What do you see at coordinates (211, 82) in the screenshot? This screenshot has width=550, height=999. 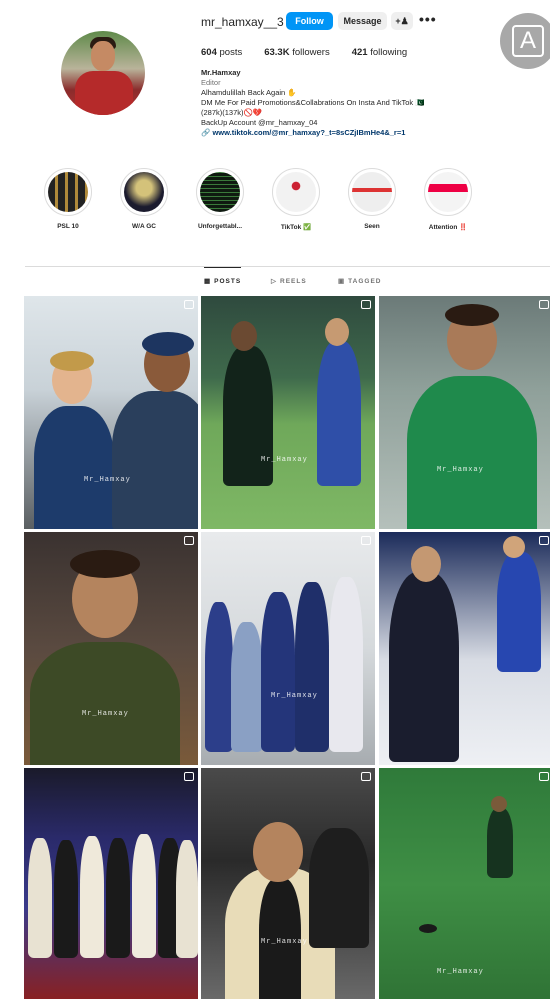 I see `bio-category: Editor` at bounding box center [211, 82].